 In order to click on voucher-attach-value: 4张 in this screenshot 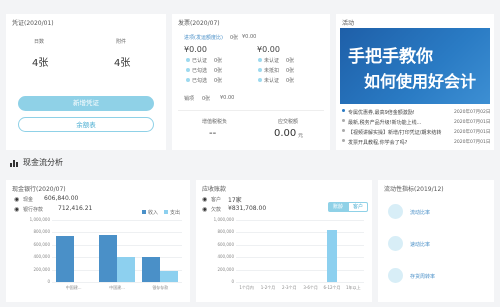, I will do `click(122, 63)`.